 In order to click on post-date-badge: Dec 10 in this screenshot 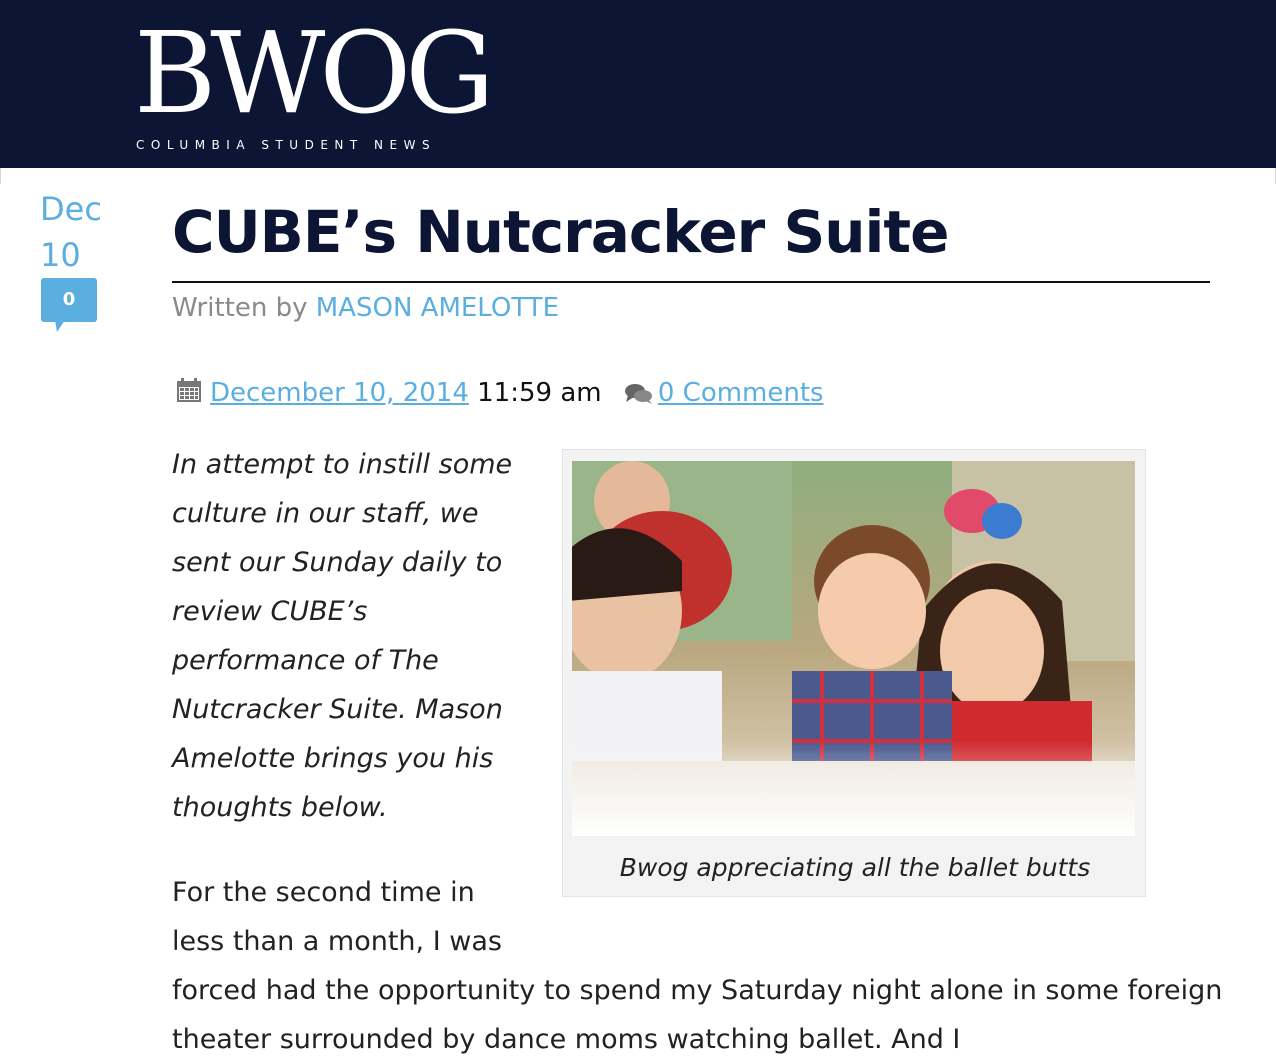, I will do `click(75, 232)`.